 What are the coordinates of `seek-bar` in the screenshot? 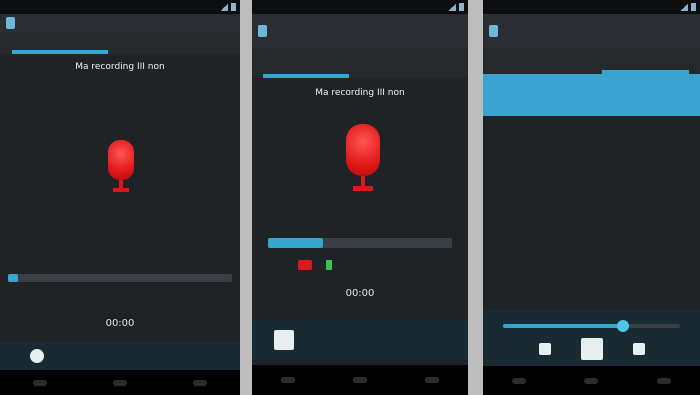 It's located at (591, 326).